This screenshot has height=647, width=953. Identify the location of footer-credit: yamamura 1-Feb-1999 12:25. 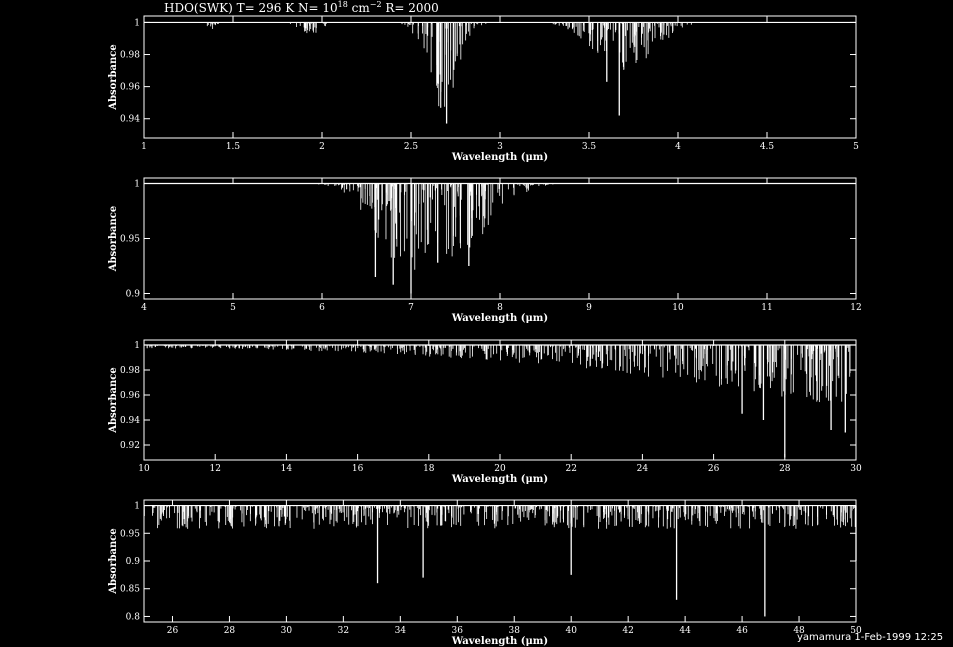
(870, 637).